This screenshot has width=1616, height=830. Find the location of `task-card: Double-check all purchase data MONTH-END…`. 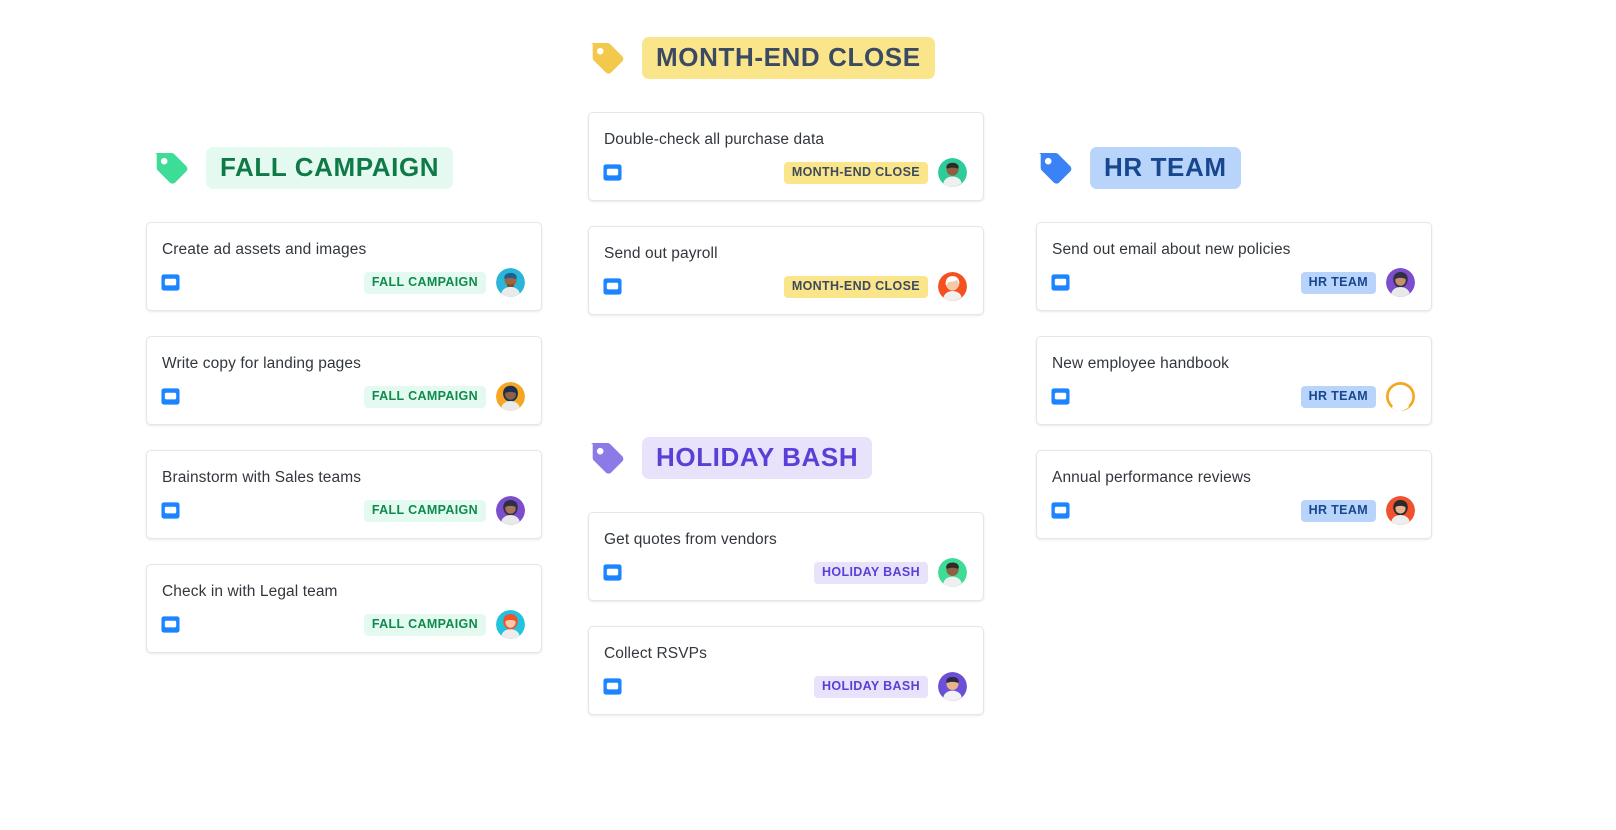

task-card: Double-check all purchase data MONTH-END… is located at coordinates (786, 156).